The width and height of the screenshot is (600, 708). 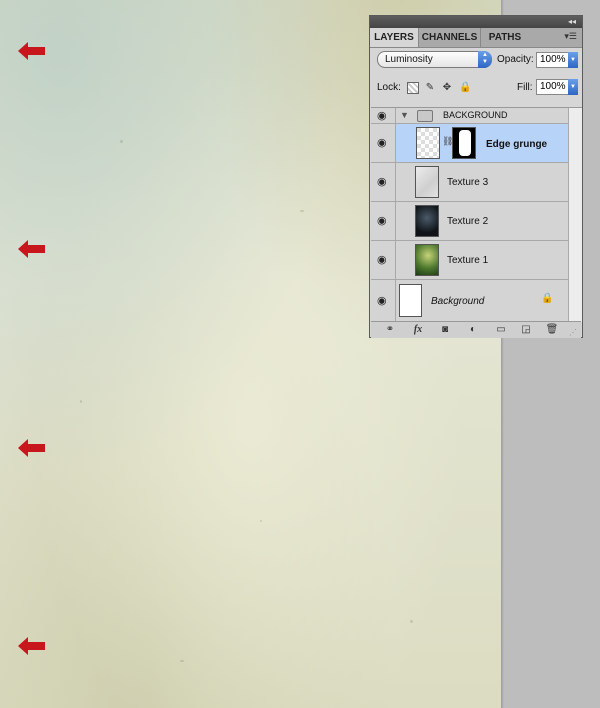 What do you see at coordinates (390, 330) in the screenshot?
I see `link-layers-icon: ⚭` at bounding box center [390, 330].